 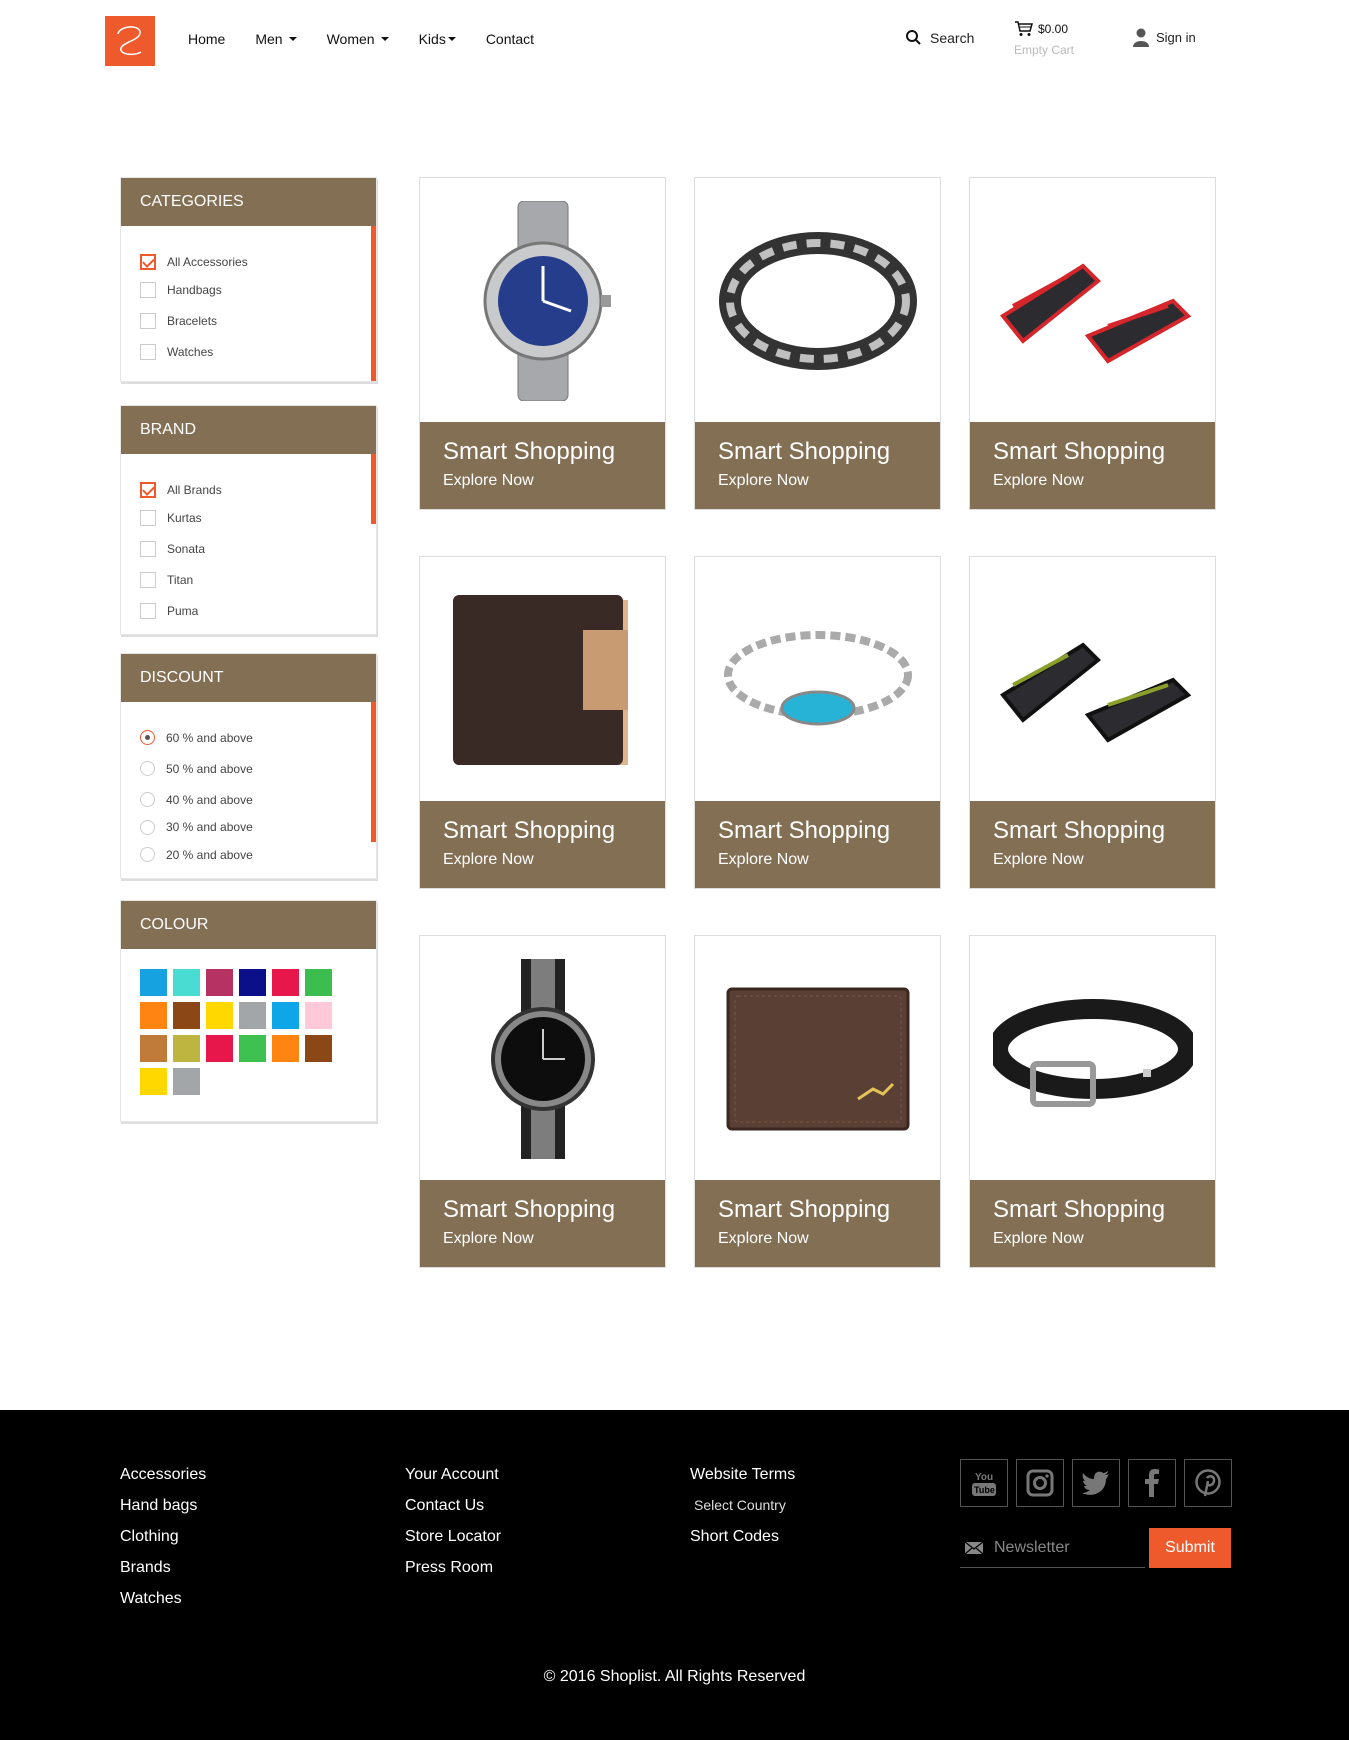 What do you see at coordinates (1052, 1548) in the screenshot?
I see `newsletter-field: Newsletter` at bounding box center [1052, 1548].